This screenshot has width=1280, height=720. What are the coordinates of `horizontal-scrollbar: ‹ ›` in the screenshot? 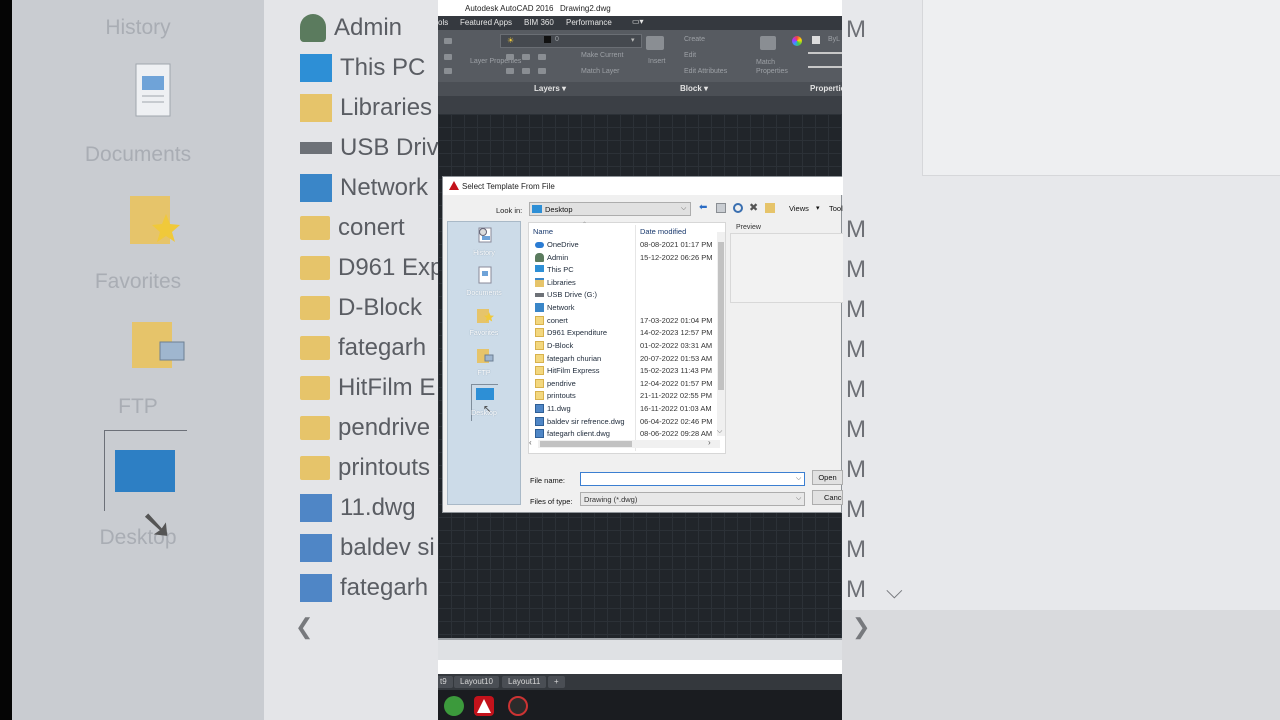 It's located at (624, 443).